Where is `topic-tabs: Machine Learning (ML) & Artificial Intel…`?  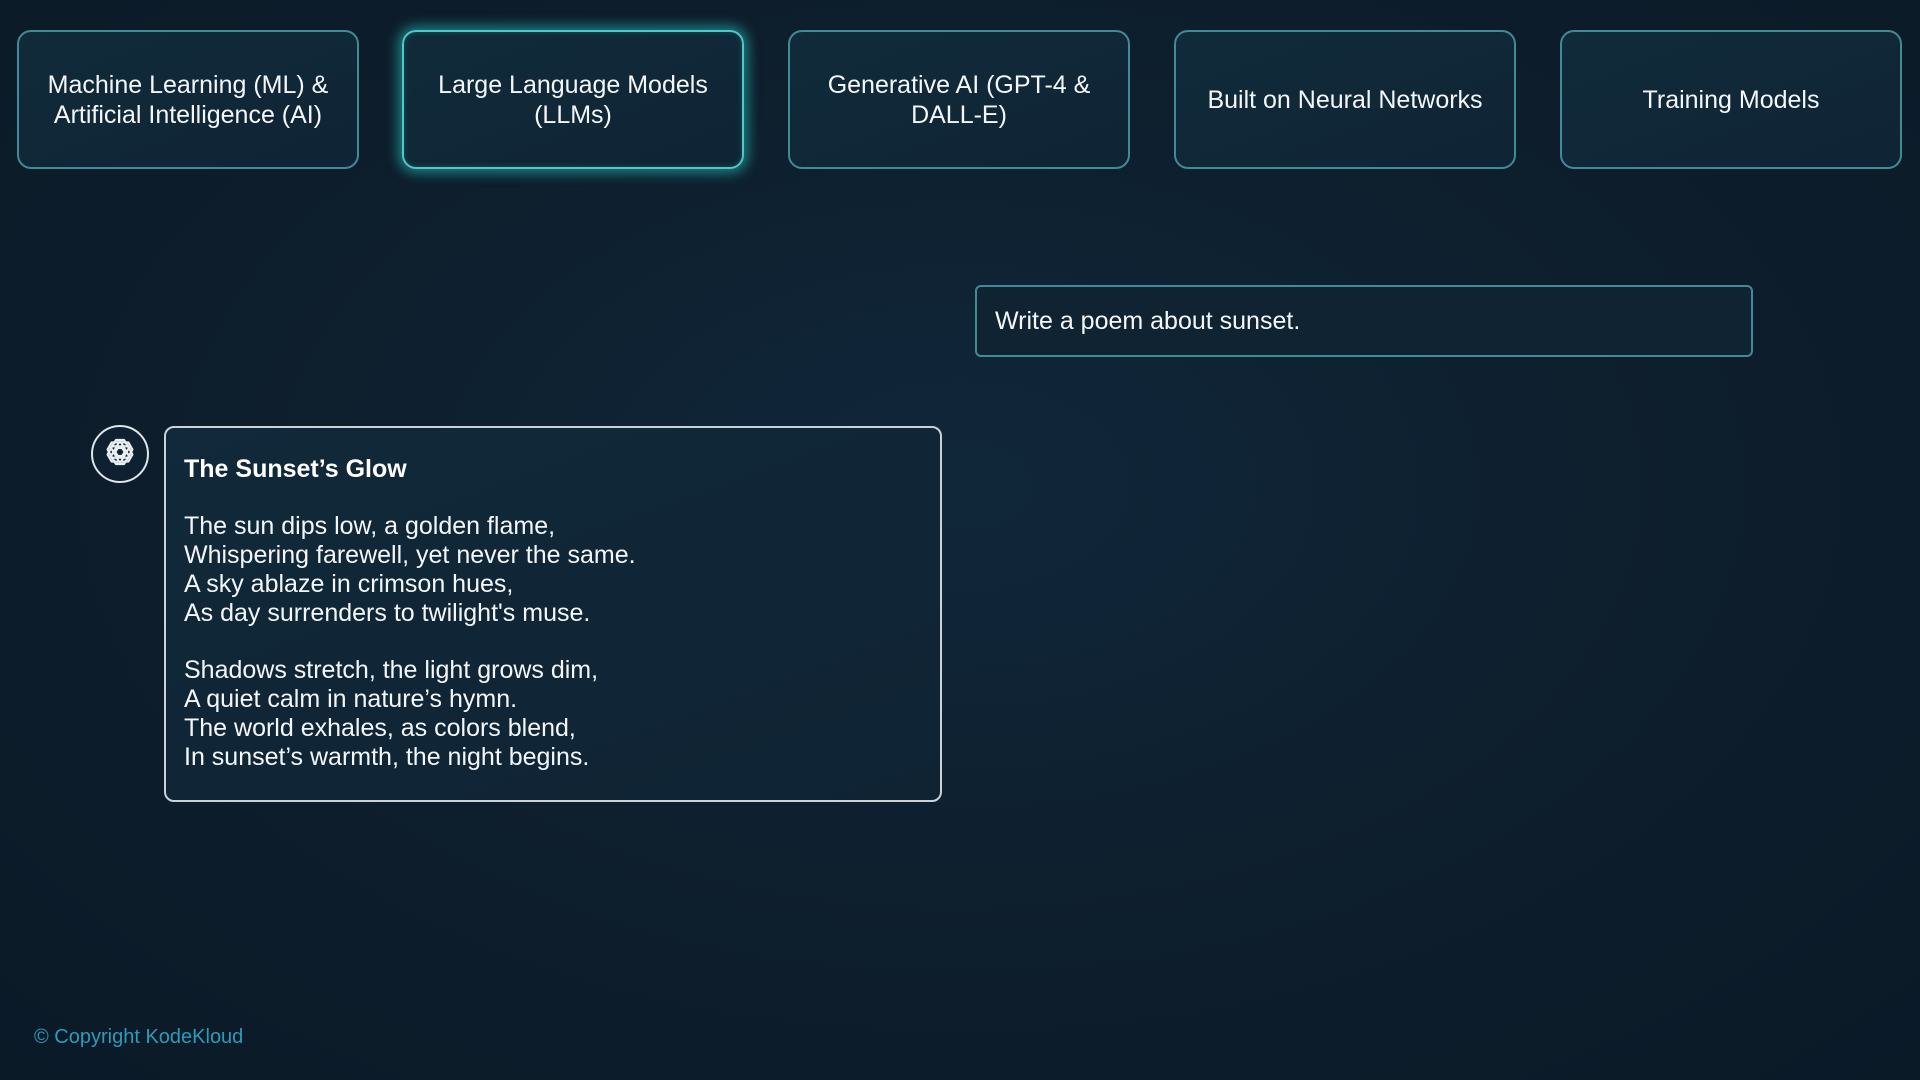
topic-tabs: Machine Learning (ML) & Artificial Intel… is located at coordinates (960, 99).